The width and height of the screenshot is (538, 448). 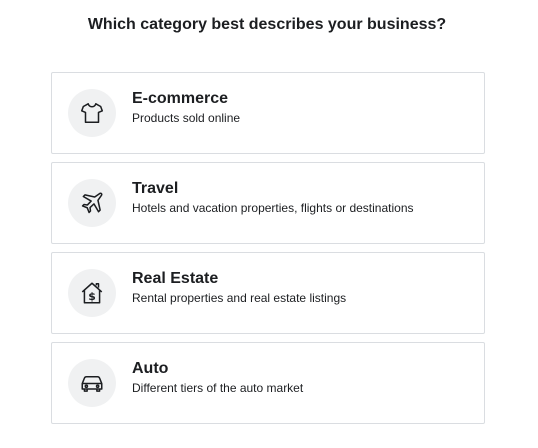 I want to click on option-auto: Auto Different tiers of the auto market, so click(x=268, y=383).